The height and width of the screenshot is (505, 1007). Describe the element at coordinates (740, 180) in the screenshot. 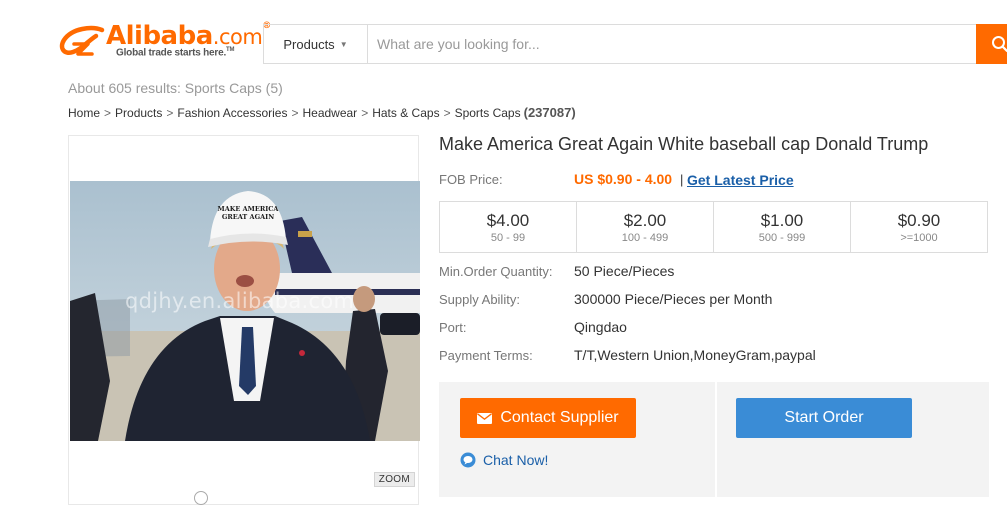

I see `get-latest-price-link: Get Latest Price` at that location.